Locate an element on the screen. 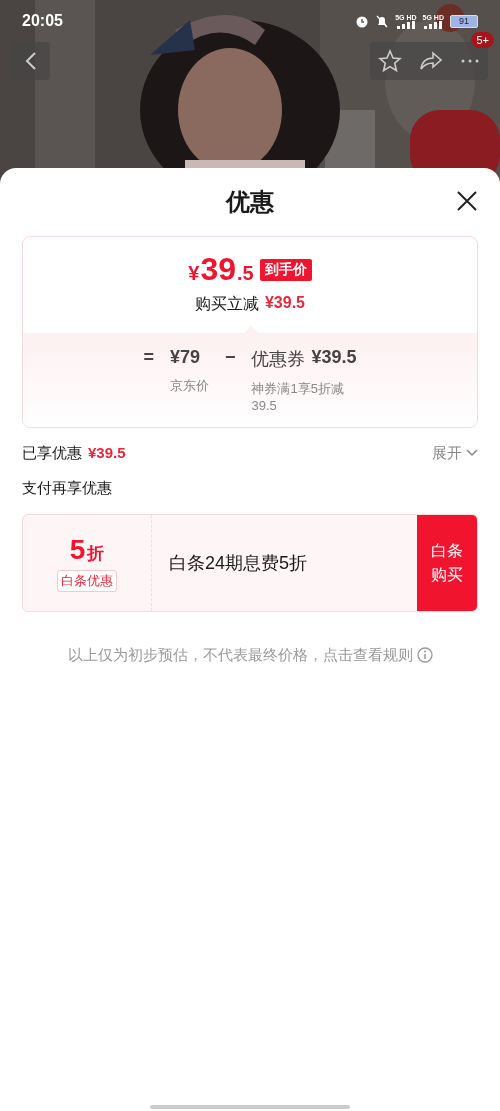  notification-badge: 5+ is located at coordinates (482, 40).